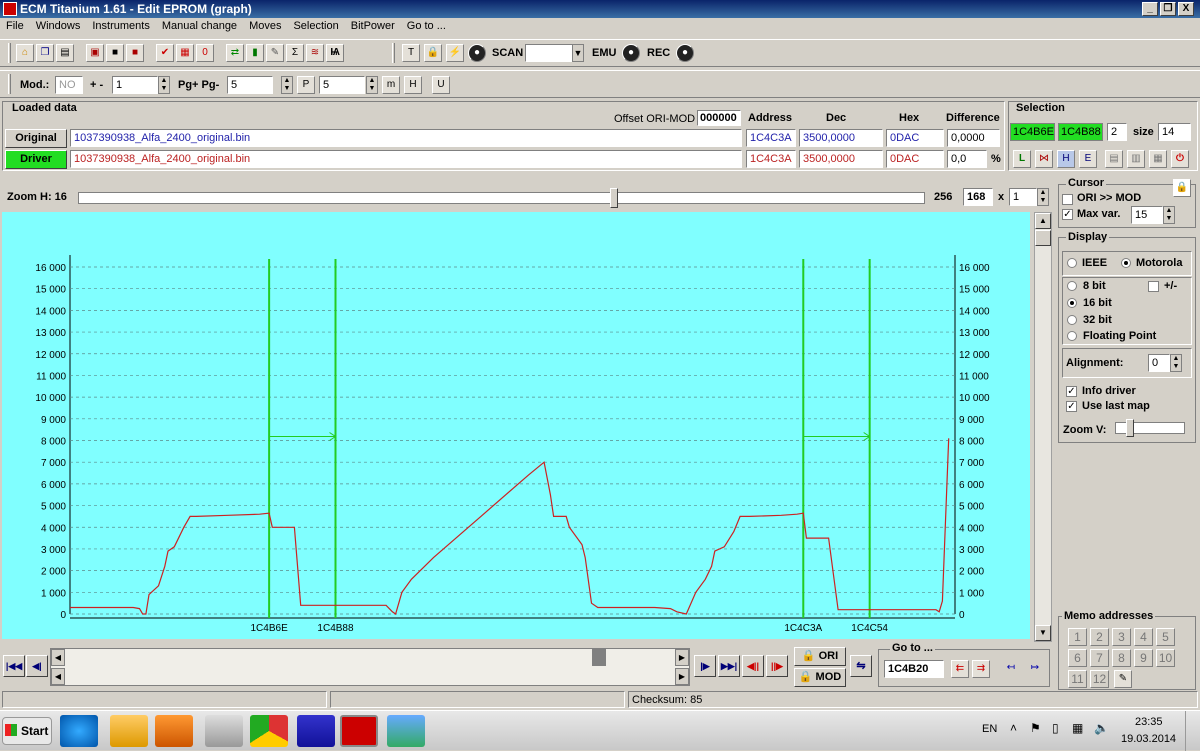  Describe the element at coordinates (1165, 658) in the screenshot. I see `memo-address-button: 10` at that location.